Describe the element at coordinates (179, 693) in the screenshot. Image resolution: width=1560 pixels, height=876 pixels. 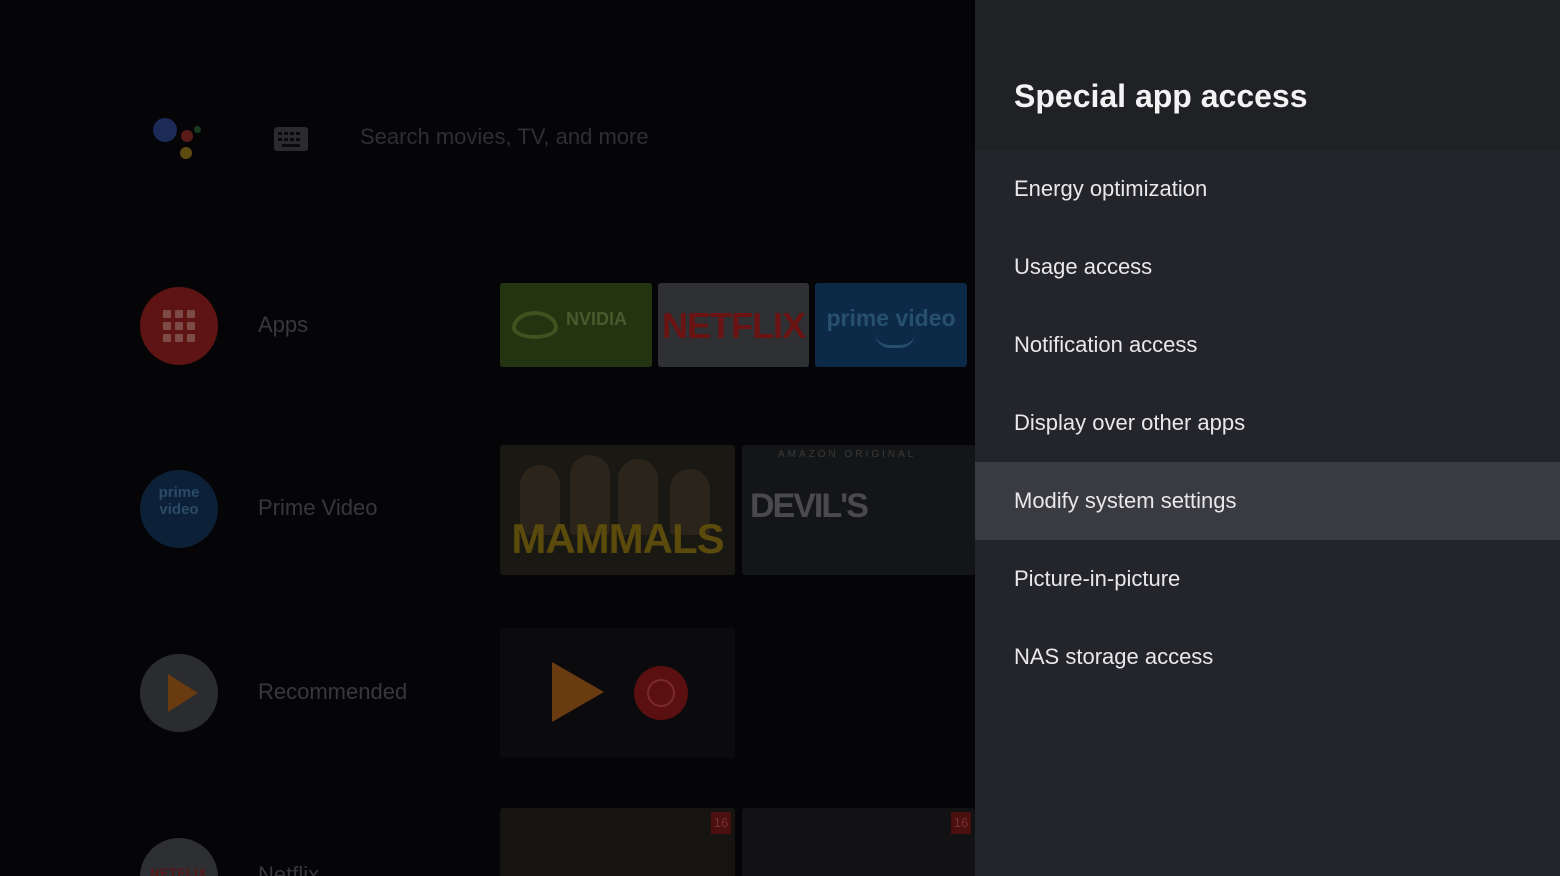
I see `google-play-icon` at that location.